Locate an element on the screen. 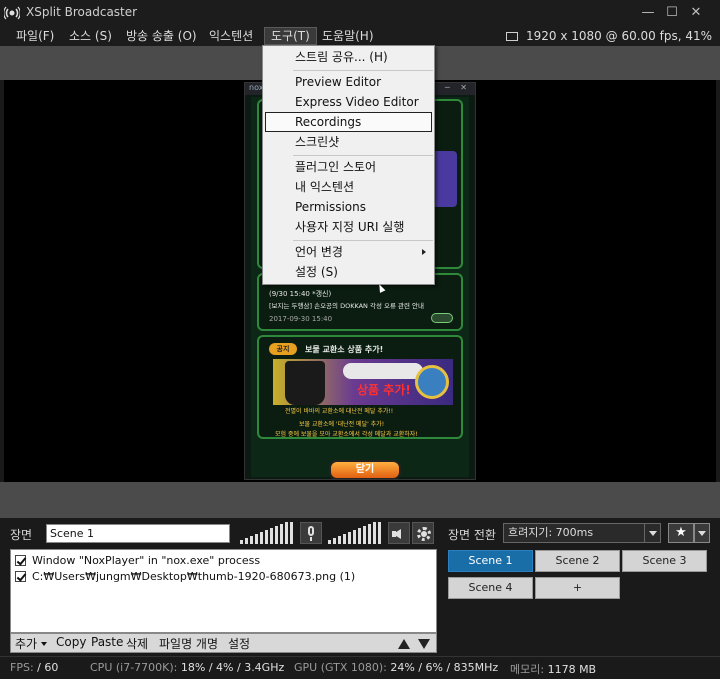 The image size is (720, 679). menu-item-my-extensions: 내 익스텐션 is located at coordinates (348, 187).